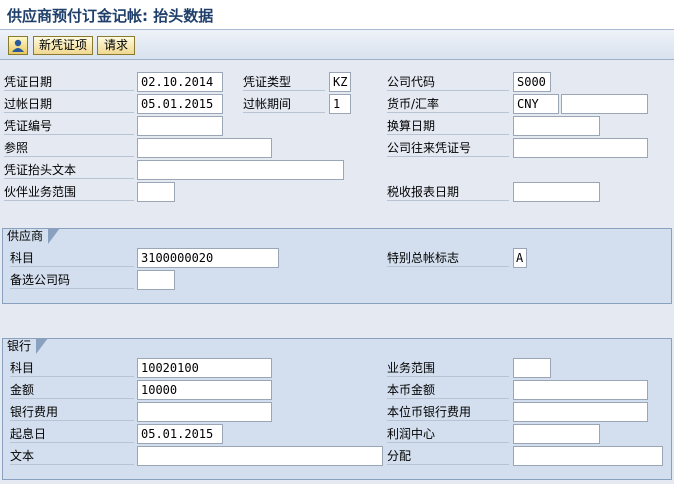  I want to click on company-code-field: S000, so click(532, 82).